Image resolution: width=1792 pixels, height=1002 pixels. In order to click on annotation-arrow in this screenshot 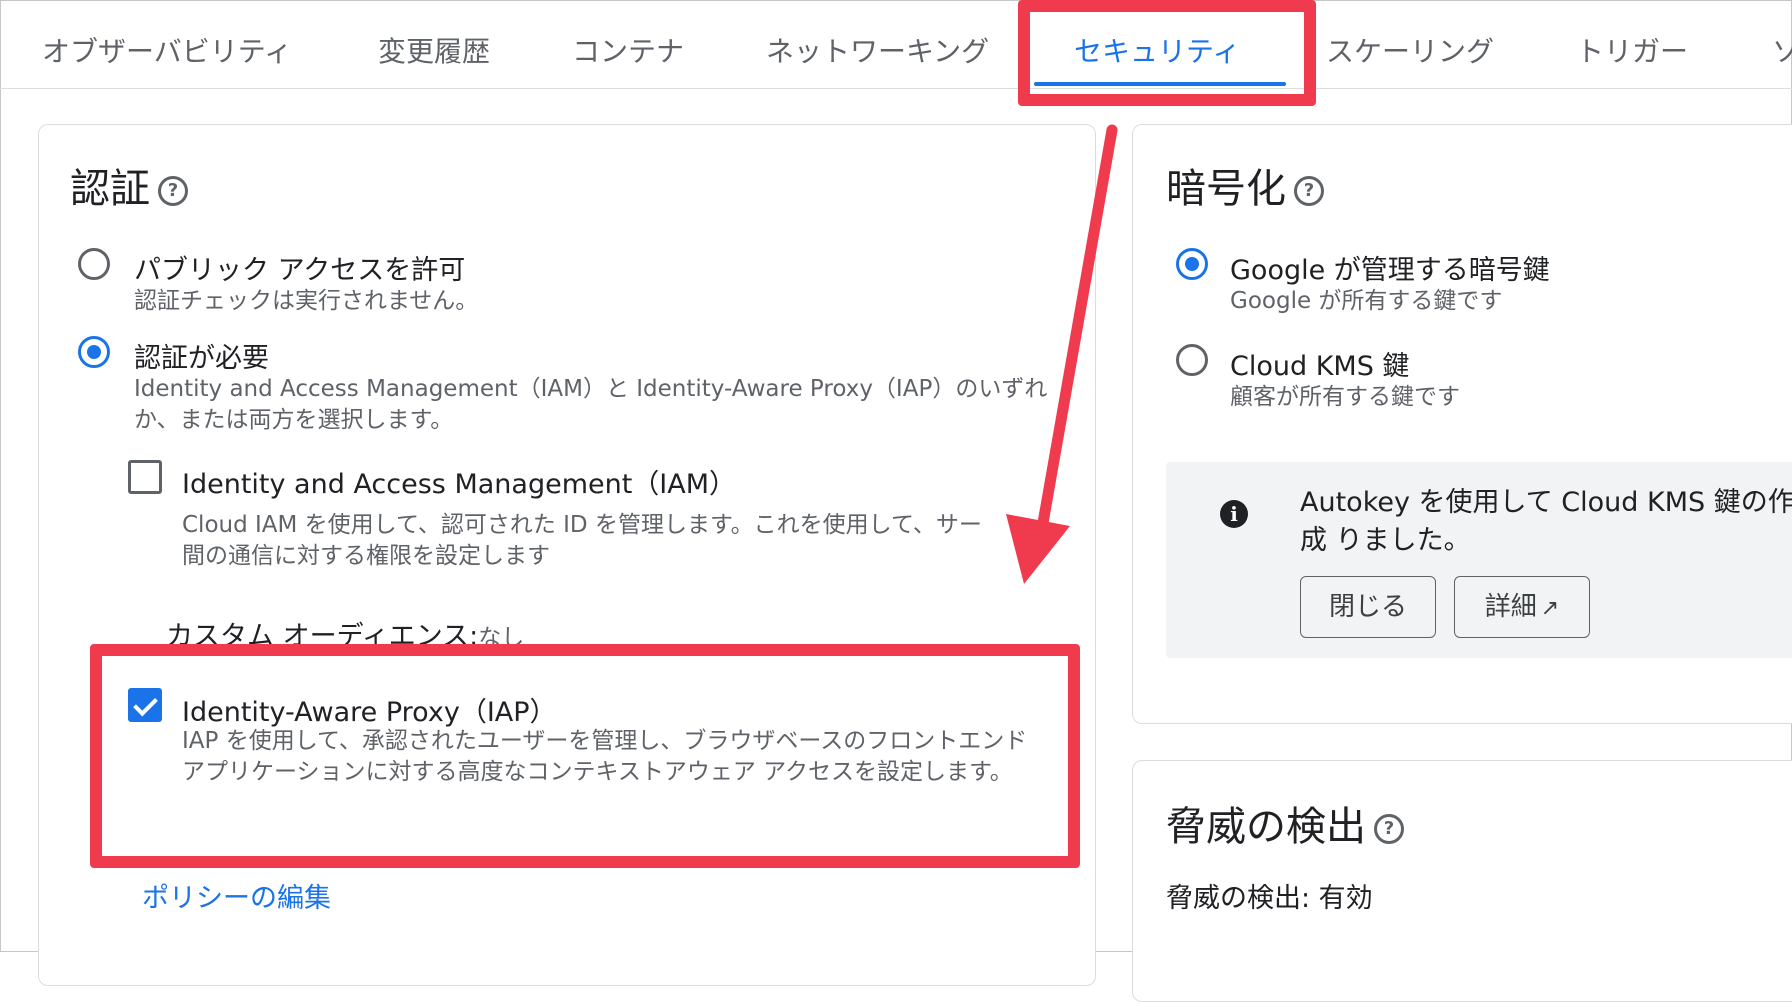, I will do `click(1062, 354)`.